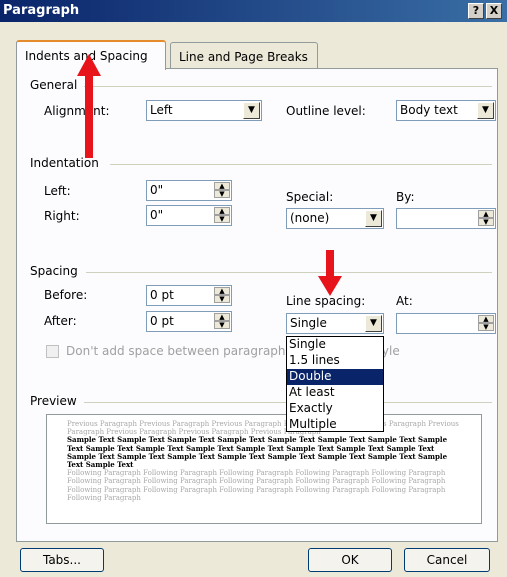 The width and height of the screenshot is (507, 577). I want to click on spacing-divider, so click(289, 272).